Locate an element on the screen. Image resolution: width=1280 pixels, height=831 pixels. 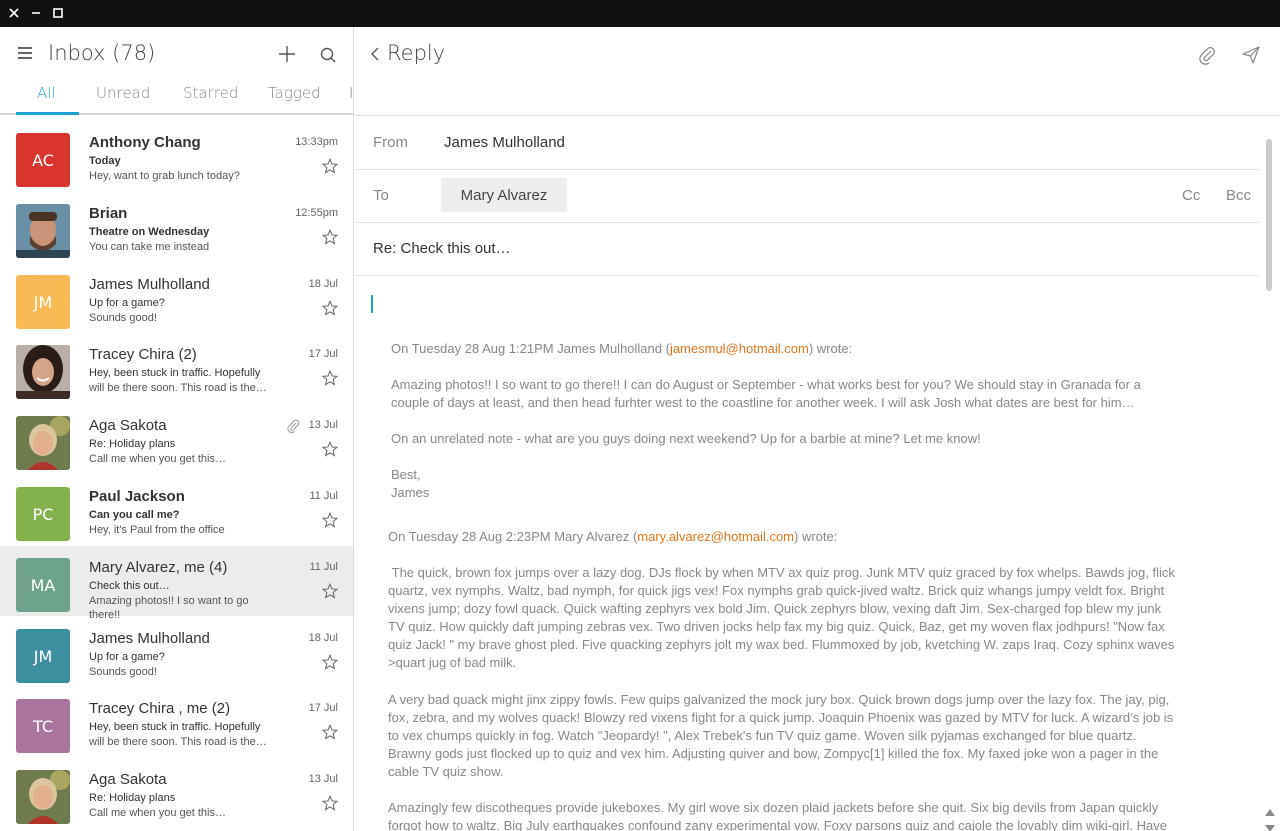
search-icon is located at coordinates (328, 55).